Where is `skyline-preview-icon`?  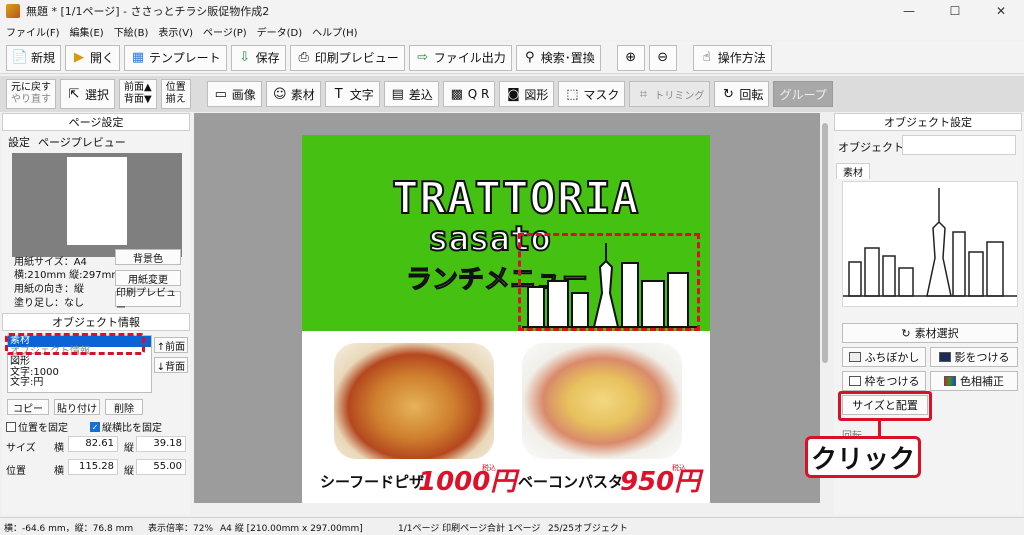 skyline-preview-icon is located at coordinates (930, 242).